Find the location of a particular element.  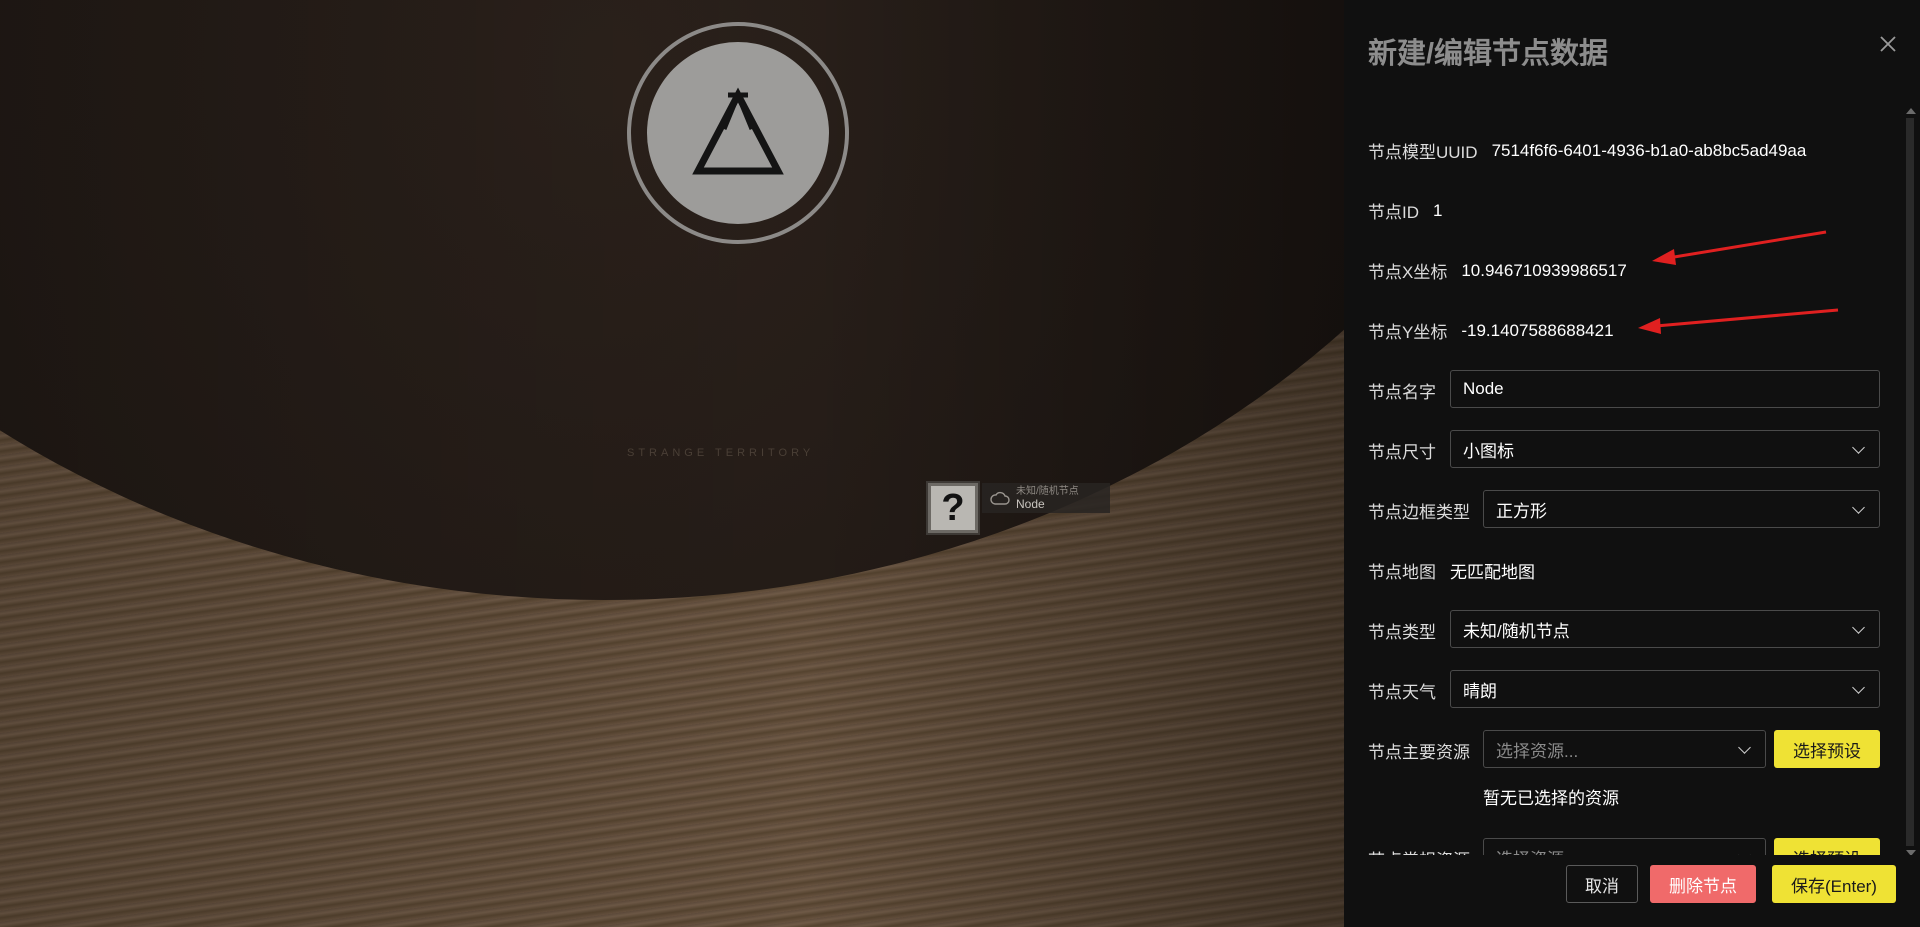

size-select-value: 小图标 is located at coordinates (1488, 451).